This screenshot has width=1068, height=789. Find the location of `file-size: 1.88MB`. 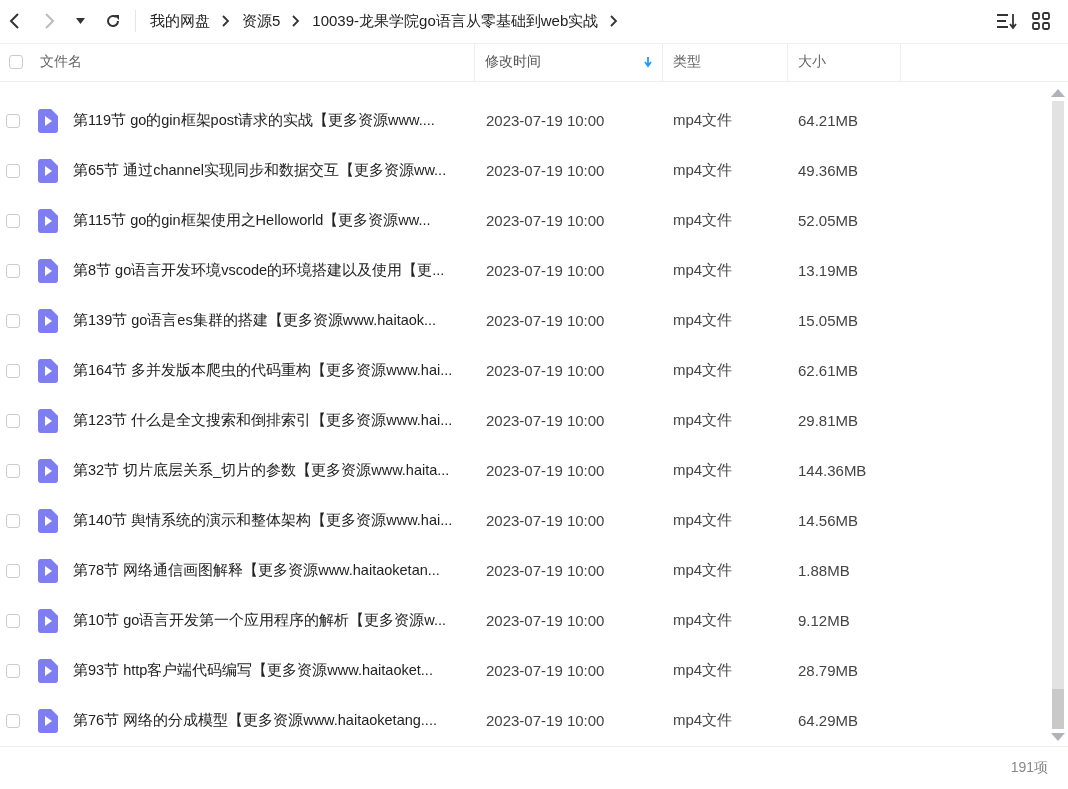

file-size: 1.88MB is located at coordinates (824, 571).